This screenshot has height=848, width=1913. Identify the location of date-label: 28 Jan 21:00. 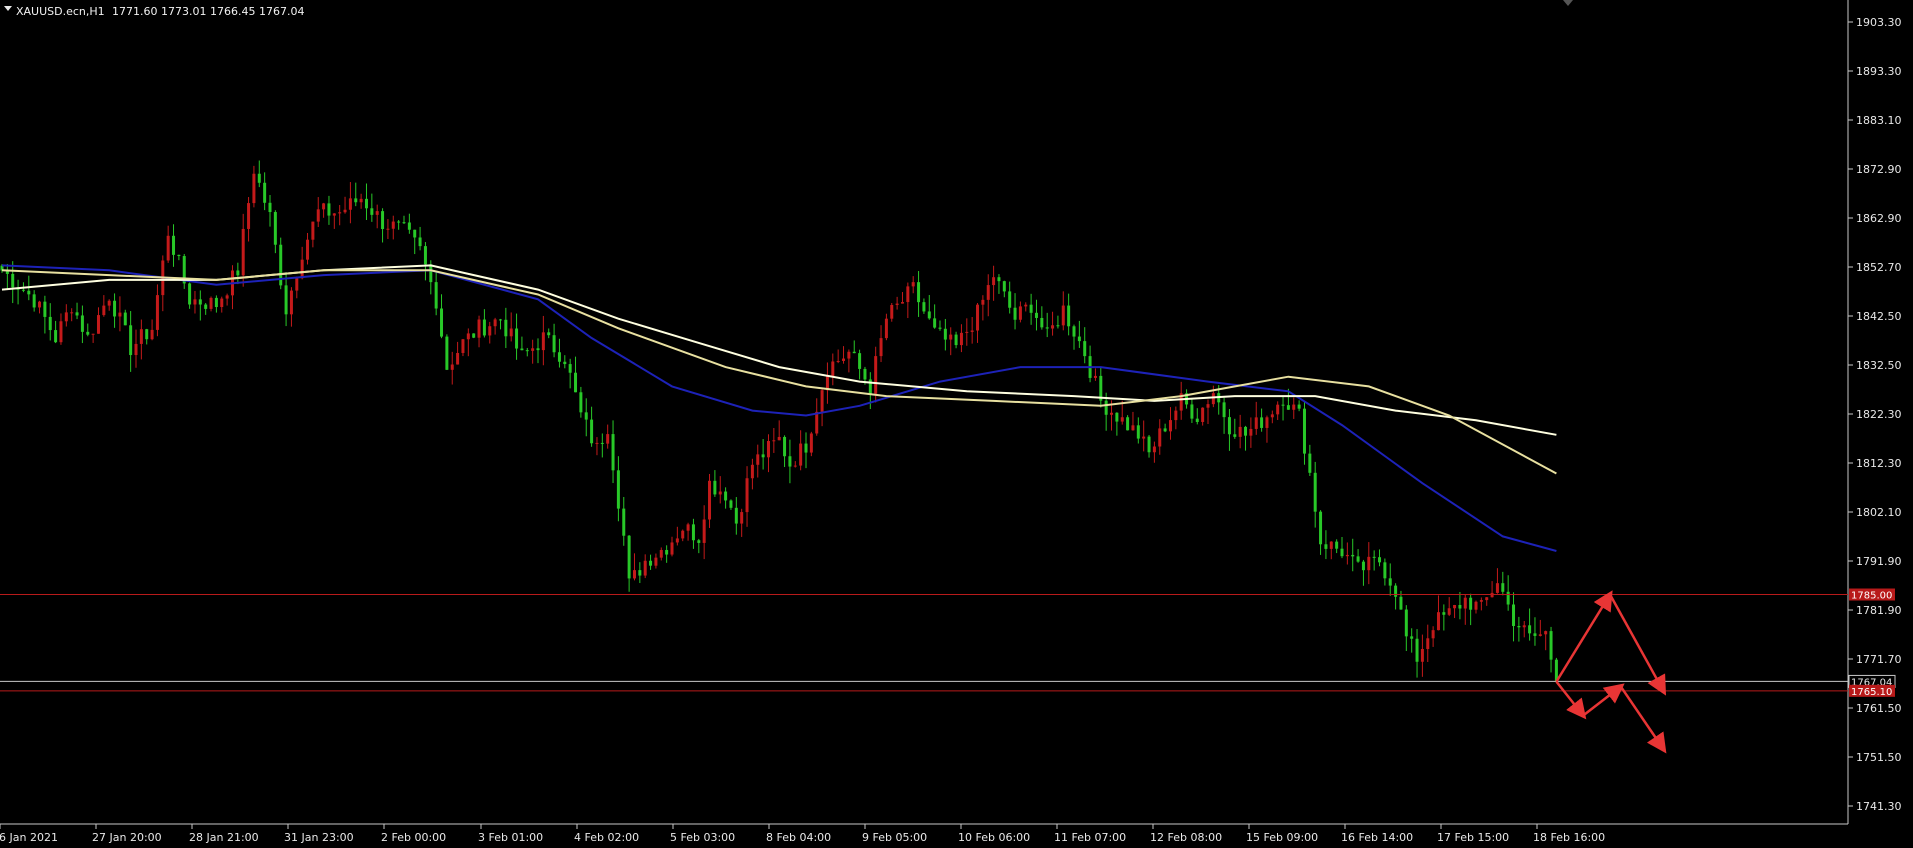
(224, 837).